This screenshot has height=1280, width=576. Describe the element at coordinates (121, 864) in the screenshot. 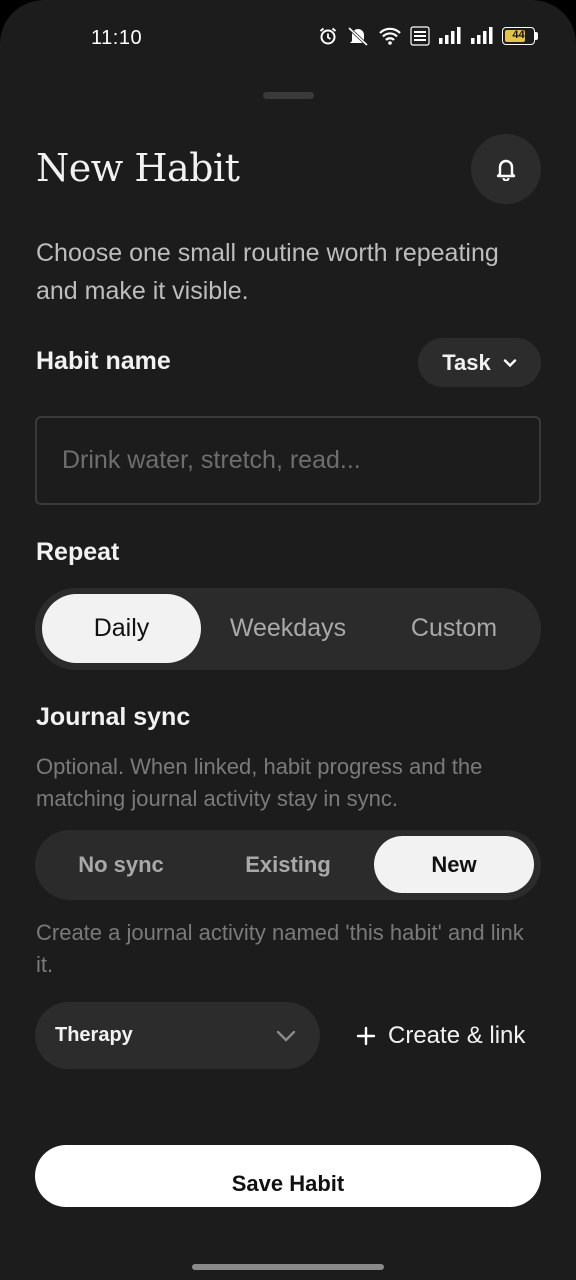

I see `sync-option-no-sync: No sync` at that location.